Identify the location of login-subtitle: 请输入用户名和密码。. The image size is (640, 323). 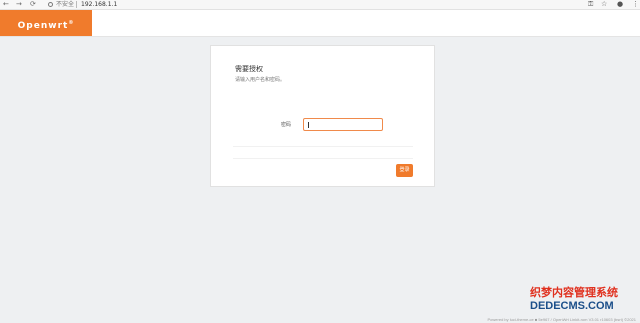
(260, 80).